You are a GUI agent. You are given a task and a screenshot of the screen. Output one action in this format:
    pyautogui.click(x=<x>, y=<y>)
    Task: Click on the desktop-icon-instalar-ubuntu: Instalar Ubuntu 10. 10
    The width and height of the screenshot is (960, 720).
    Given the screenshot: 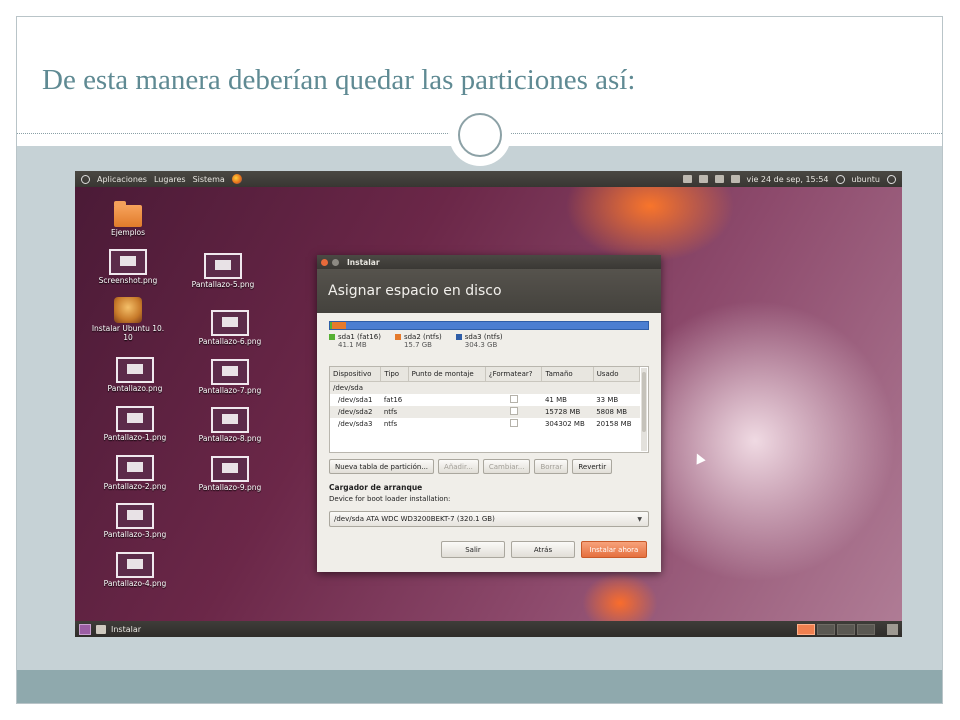 What is the action you would take?
    pyautogui.click(x=128, y=319)
    